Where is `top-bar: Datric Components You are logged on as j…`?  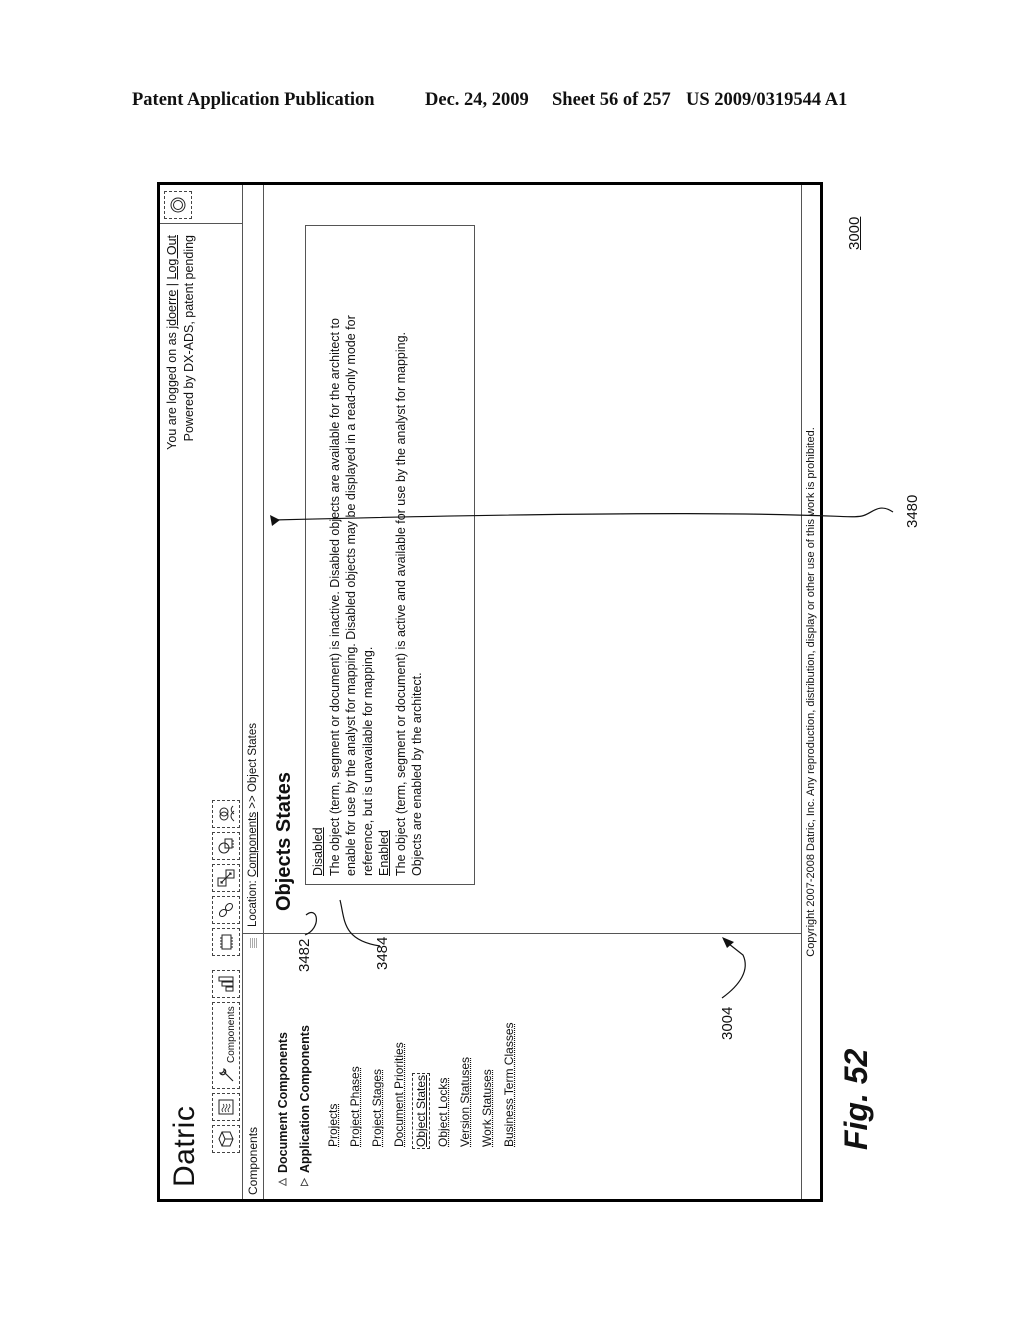 top-bar: Datric Components You are logged on as j… is located at coordinates (201, 692).